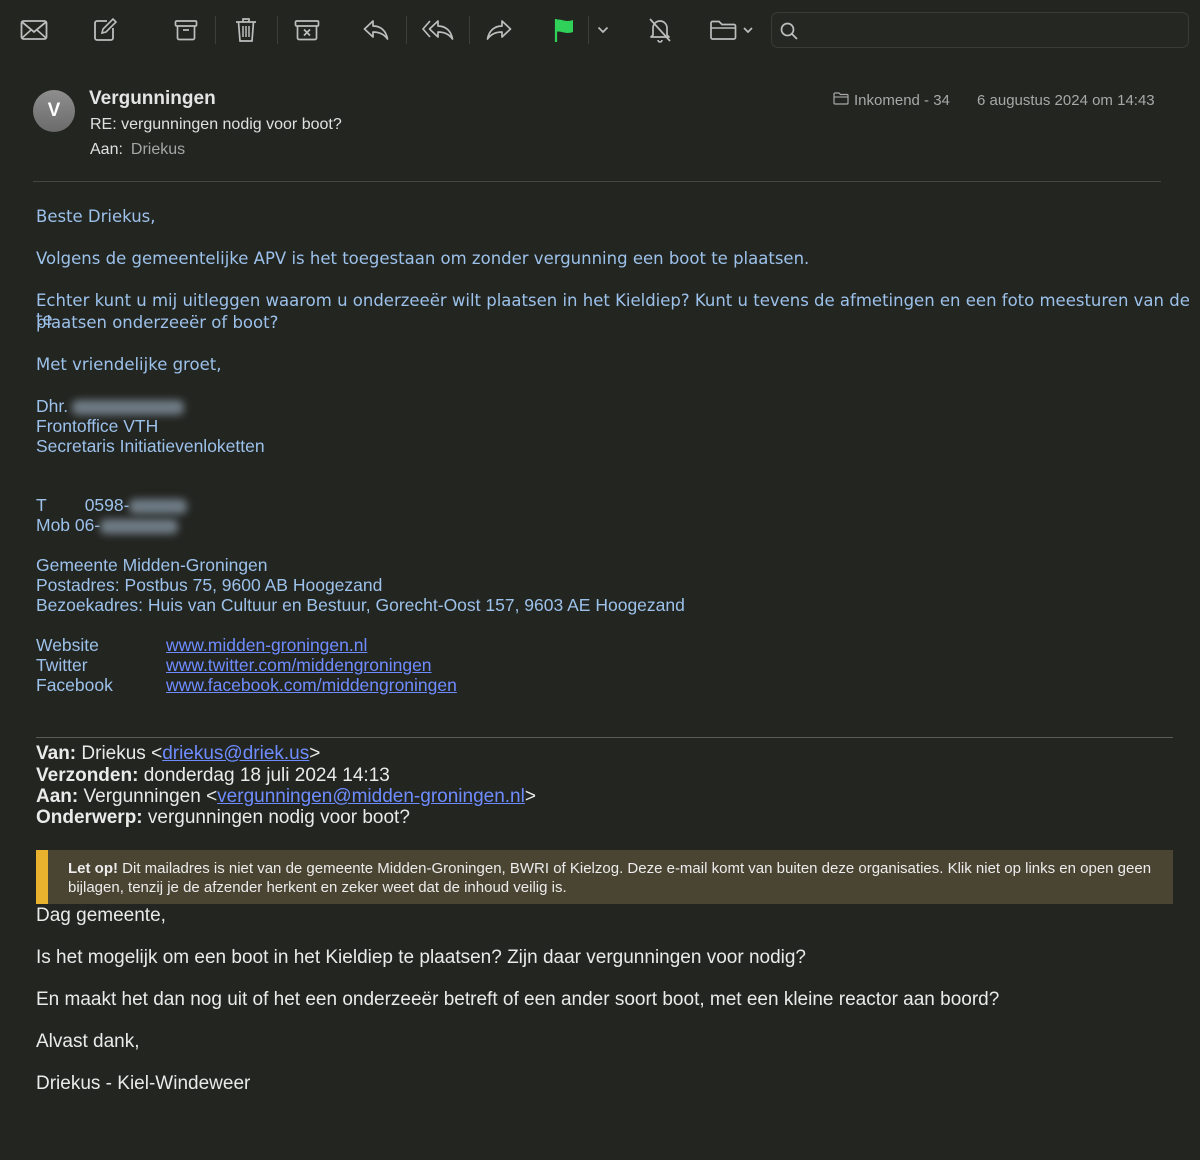 This screenshot has width=1200, height=1160. I want to click on quoted-subject: Onderwerp: vergunningen nodig voor boot?, so click(223, 818).